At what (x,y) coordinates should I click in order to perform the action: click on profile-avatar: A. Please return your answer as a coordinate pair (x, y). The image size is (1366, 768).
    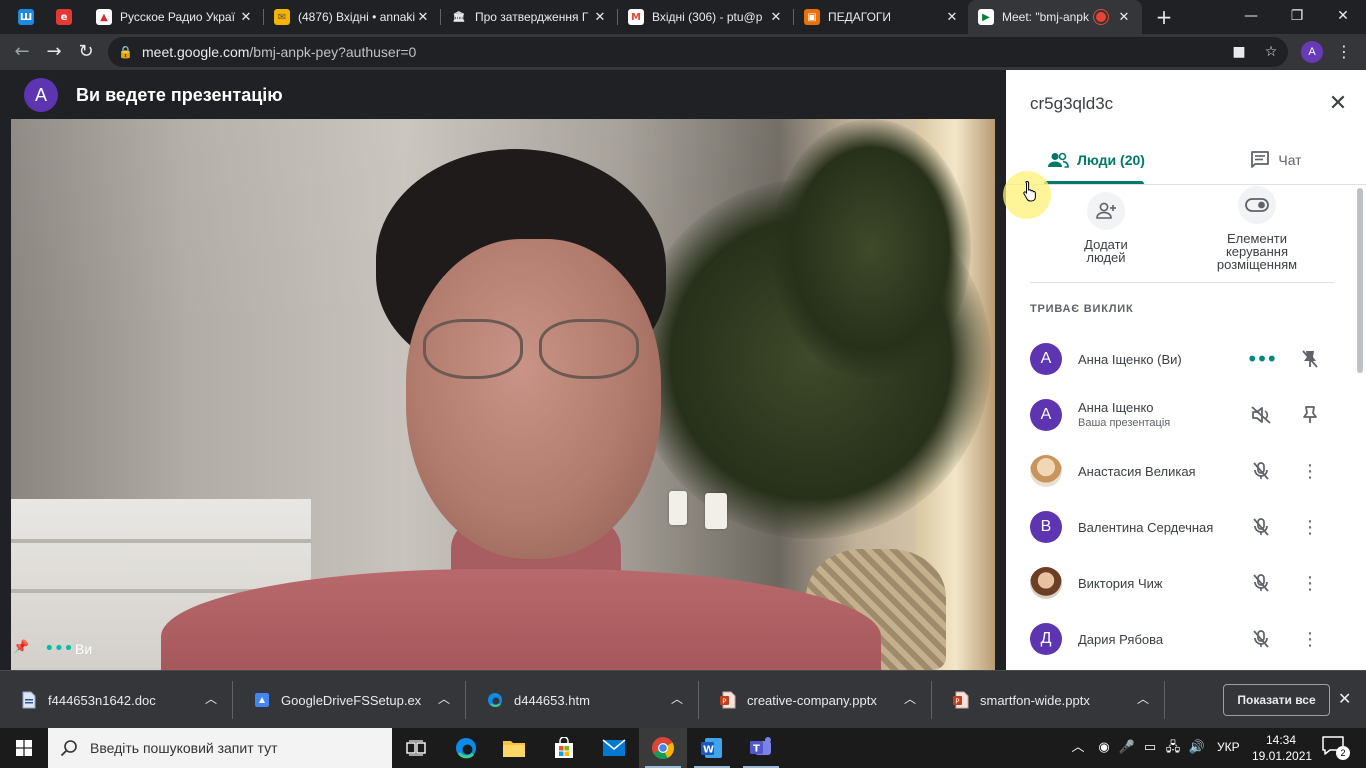
    Looking at the image, I should click on (1312, 52).